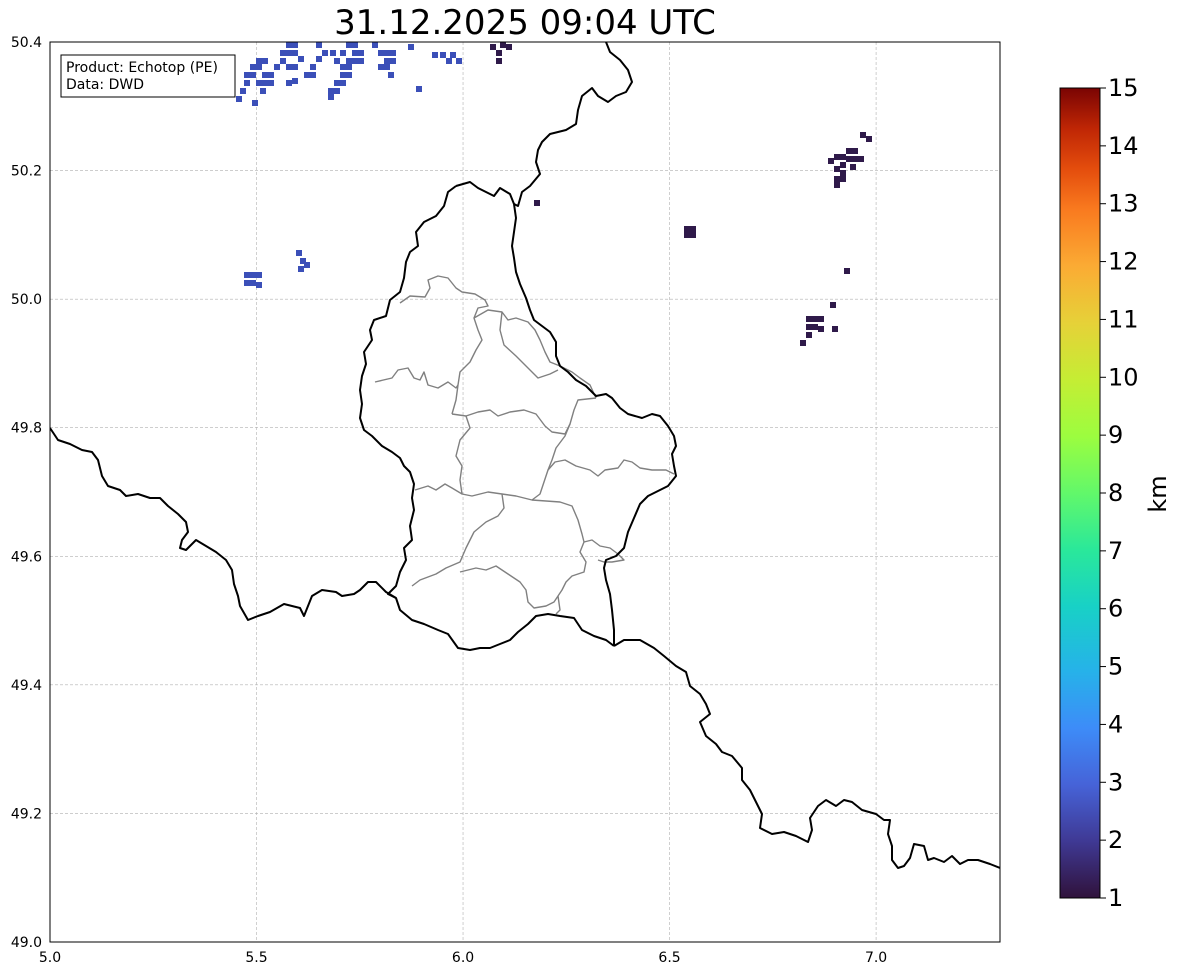 The height and width of the screenshot is (976, 1178). I want to click on colorbar-tick-label: 9, so click(1115, 435).